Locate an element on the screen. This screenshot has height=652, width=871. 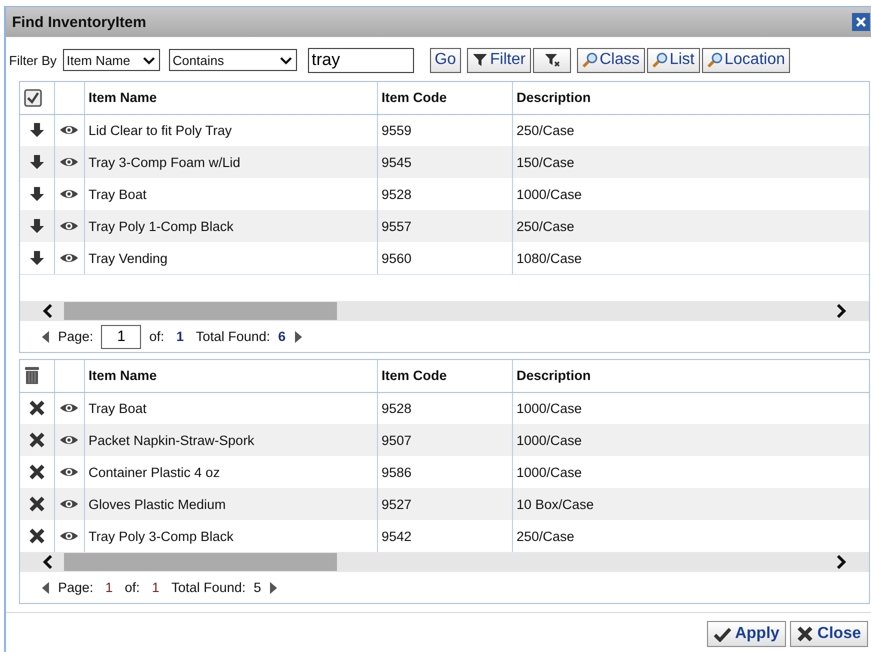
table-cell: Tray Vending is located at coordinates (230, 258).